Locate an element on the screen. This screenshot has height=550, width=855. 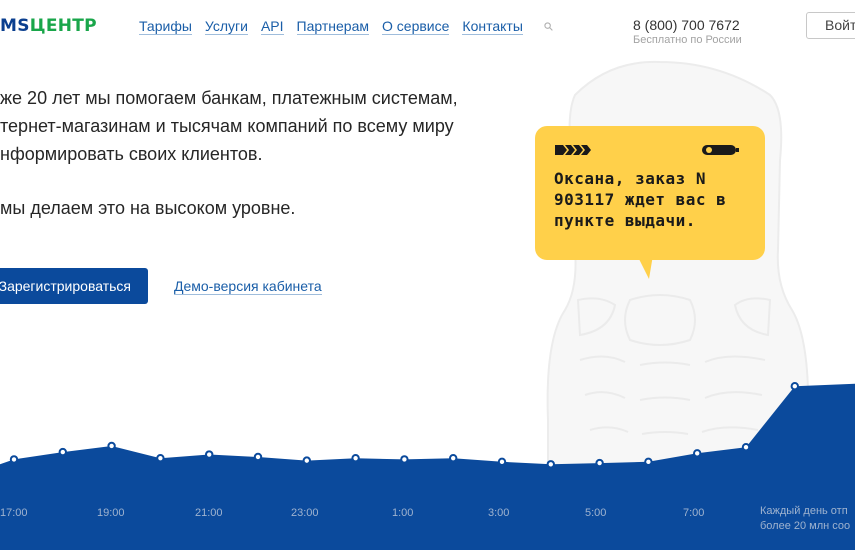
tick-label: 7:00 is located at coordinates (694, 513).